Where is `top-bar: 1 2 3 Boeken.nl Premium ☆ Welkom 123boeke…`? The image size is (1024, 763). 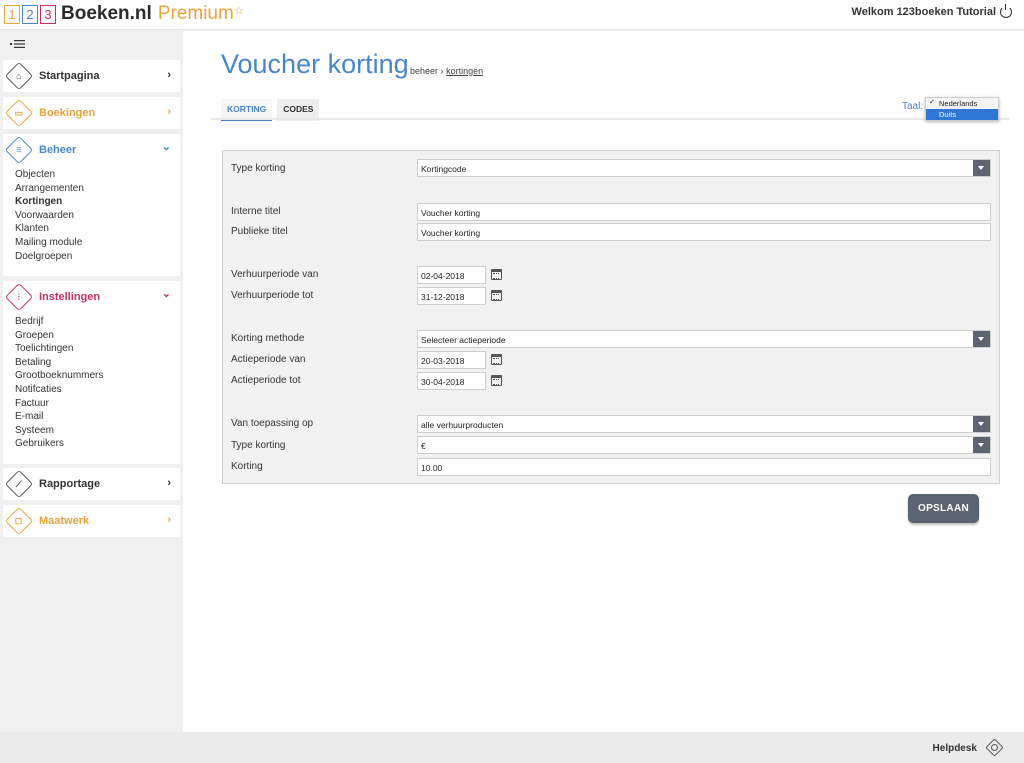 top-bar: 1 2 3 Boeken.nl Premium ☆ Welkom 123boeke… is located at coordinates (512, 15).